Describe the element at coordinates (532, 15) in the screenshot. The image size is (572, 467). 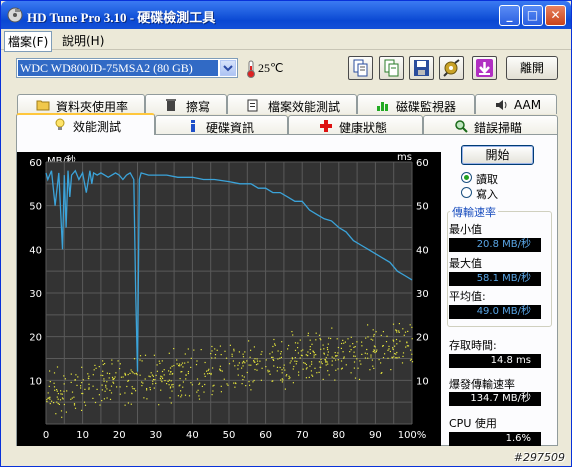
I see `maximize-button: □` at that location.